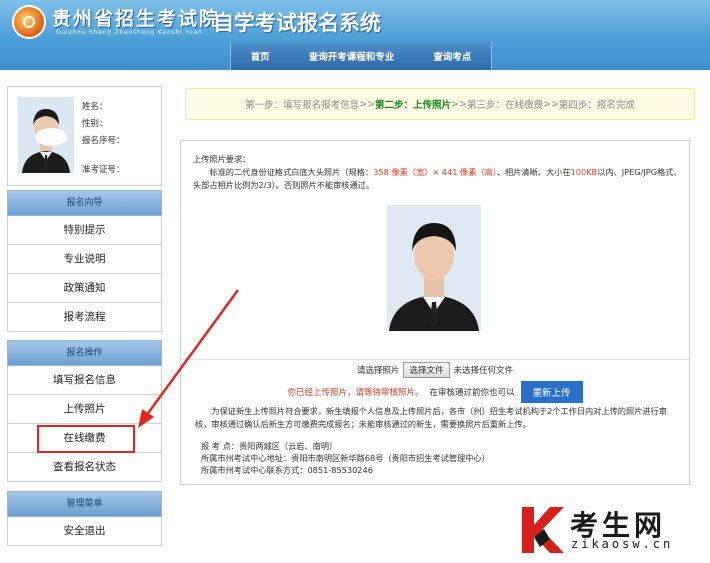 The image size is (710, 563). Describe the element at coordinates (434, 268) in the screenshot. I see `uploaded-photo` at that location.